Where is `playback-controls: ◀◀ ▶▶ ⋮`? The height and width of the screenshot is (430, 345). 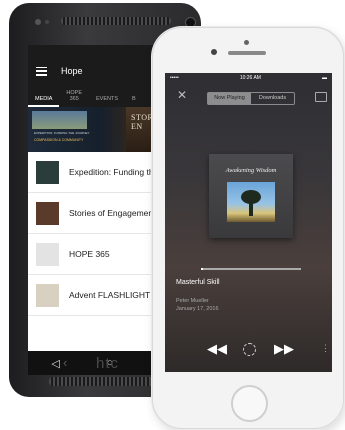 playback-controls: ◀◀ ▶▶ ⋮ is located at coordinates (248, 349).